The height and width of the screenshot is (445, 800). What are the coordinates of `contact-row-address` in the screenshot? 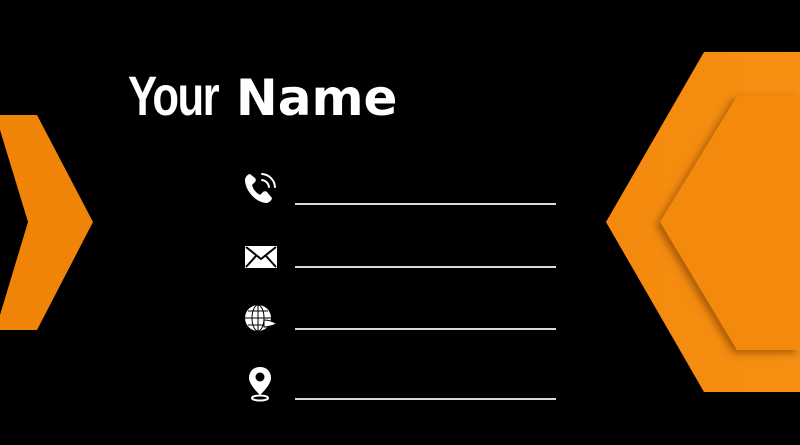 It's located at (400, 383).